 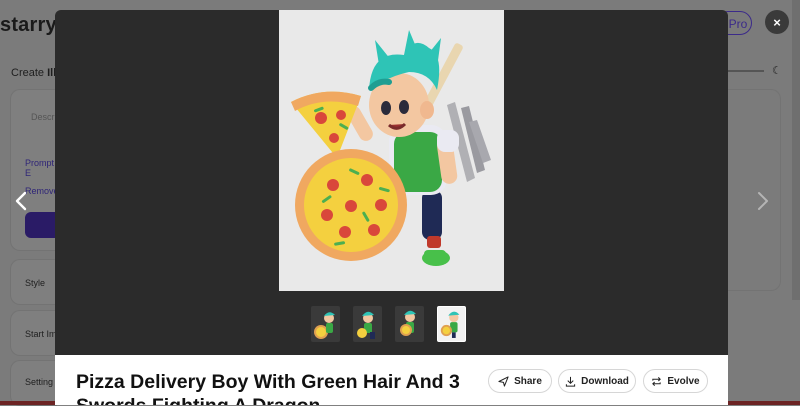 I want to click on download-button: Download, so click(x=597, y=381).